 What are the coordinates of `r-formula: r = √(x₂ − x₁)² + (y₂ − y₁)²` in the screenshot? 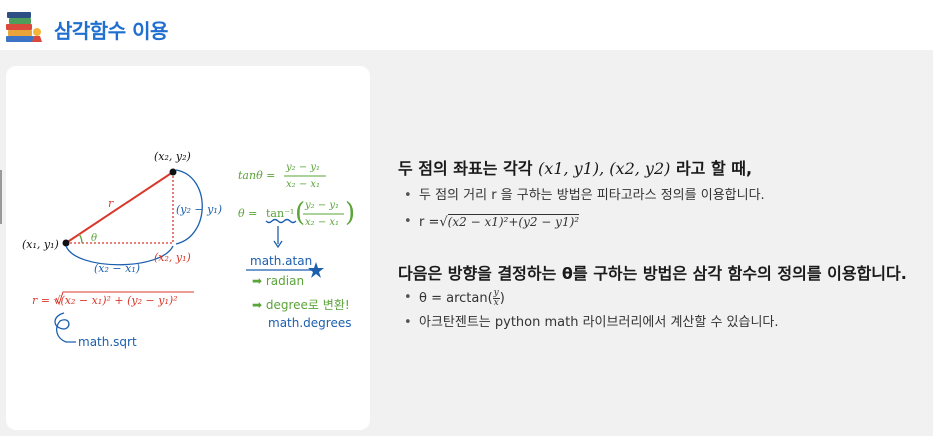 It's located at (105, 300).